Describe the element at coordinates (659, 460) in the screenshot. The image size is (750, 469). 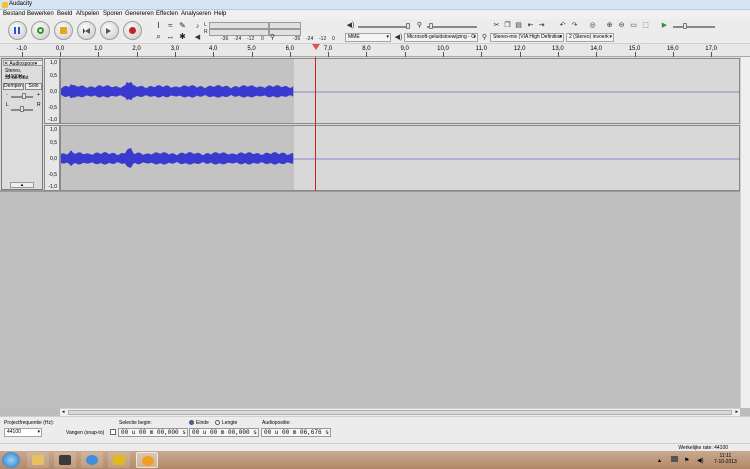
I see `tray-arrow-icon: ▴` at that location.